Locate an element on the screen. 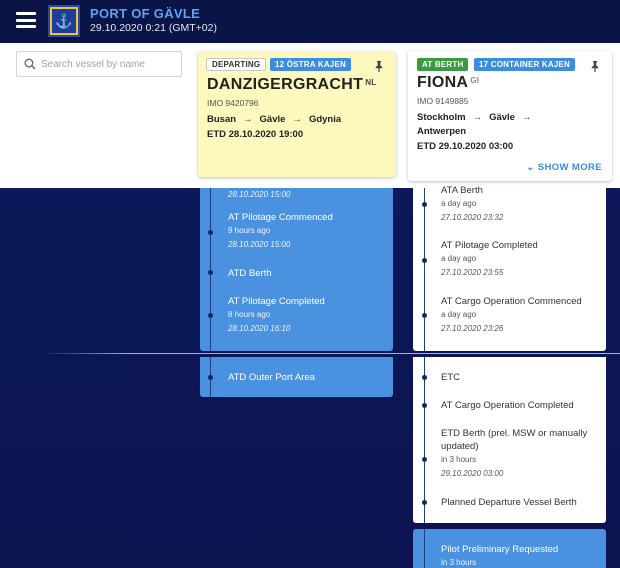 The width and height of the screenshot is (620, 568). timeline-event: 28.10.2020 15:00 is located at coordinates (259, 192).